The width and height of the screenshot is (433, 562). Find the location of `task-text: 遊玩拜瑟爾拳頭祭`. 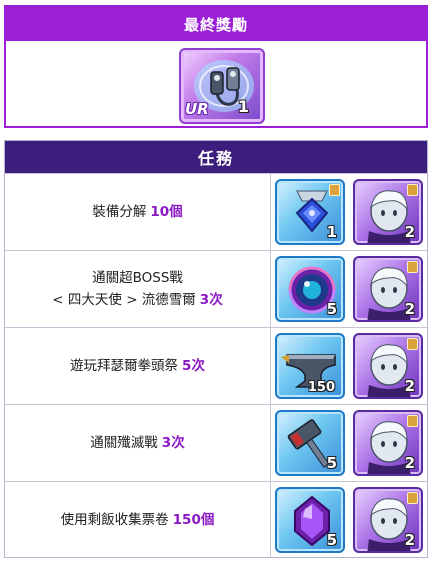

task-text: 遊玩拜瑟爾拳頭祭 is located at coordinates (124, 366).